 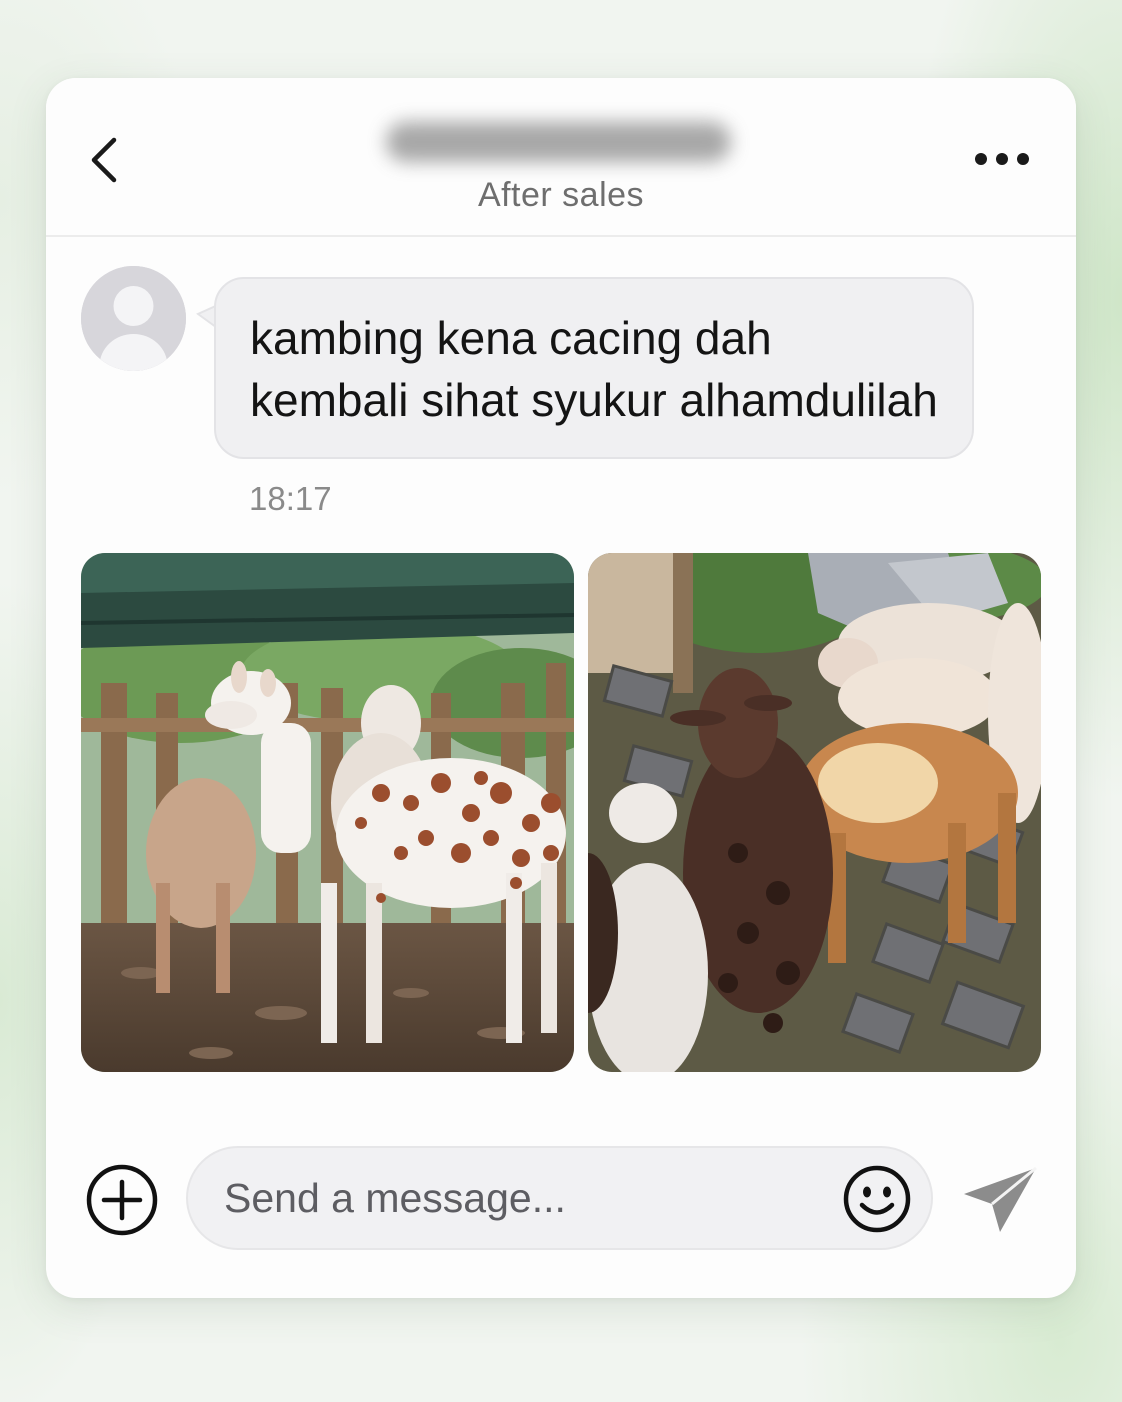 I want to click on more-horizontal-icon, so click(x=1002, y=159).